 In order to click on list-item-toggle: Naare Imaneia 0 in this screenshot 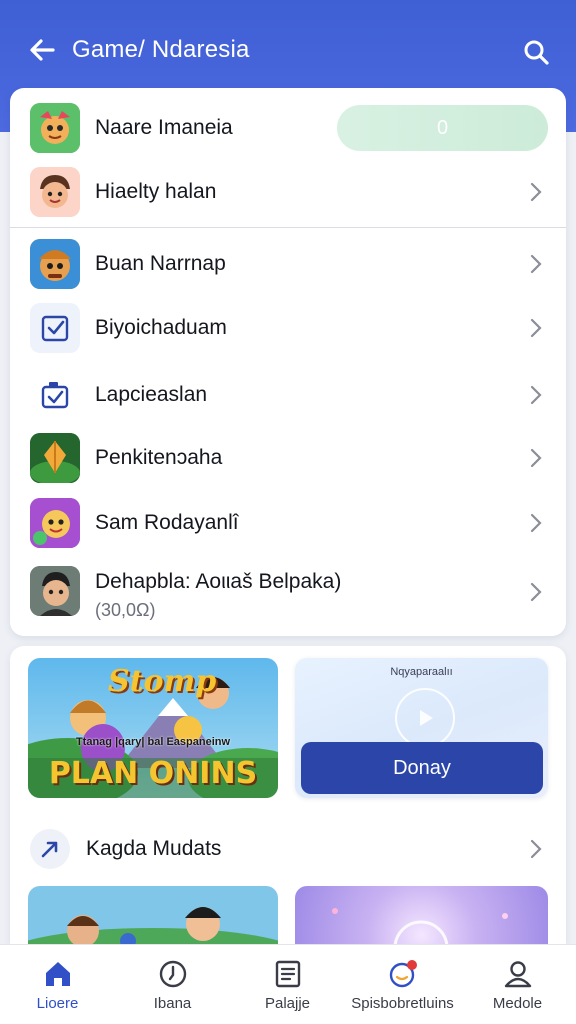, I will do `click(288, 128)`.